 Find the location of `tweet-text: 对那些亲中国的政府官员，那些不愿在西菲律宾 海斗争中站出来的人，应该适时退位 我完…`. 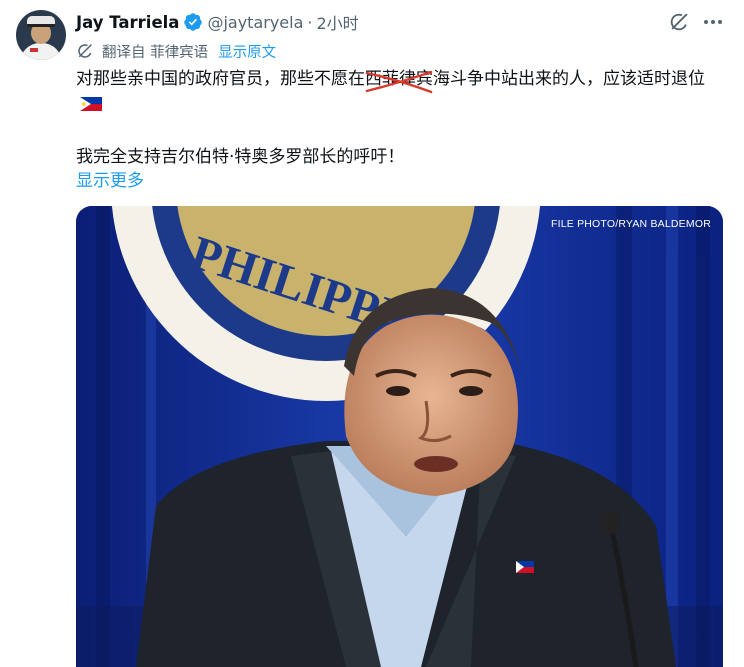

tweet-text: 对那些亲中国的政府官员，那些不愿在西菲律宾 海斗争中站出来的人，应该适时退位 我完… is located at coordinates (402, 118).